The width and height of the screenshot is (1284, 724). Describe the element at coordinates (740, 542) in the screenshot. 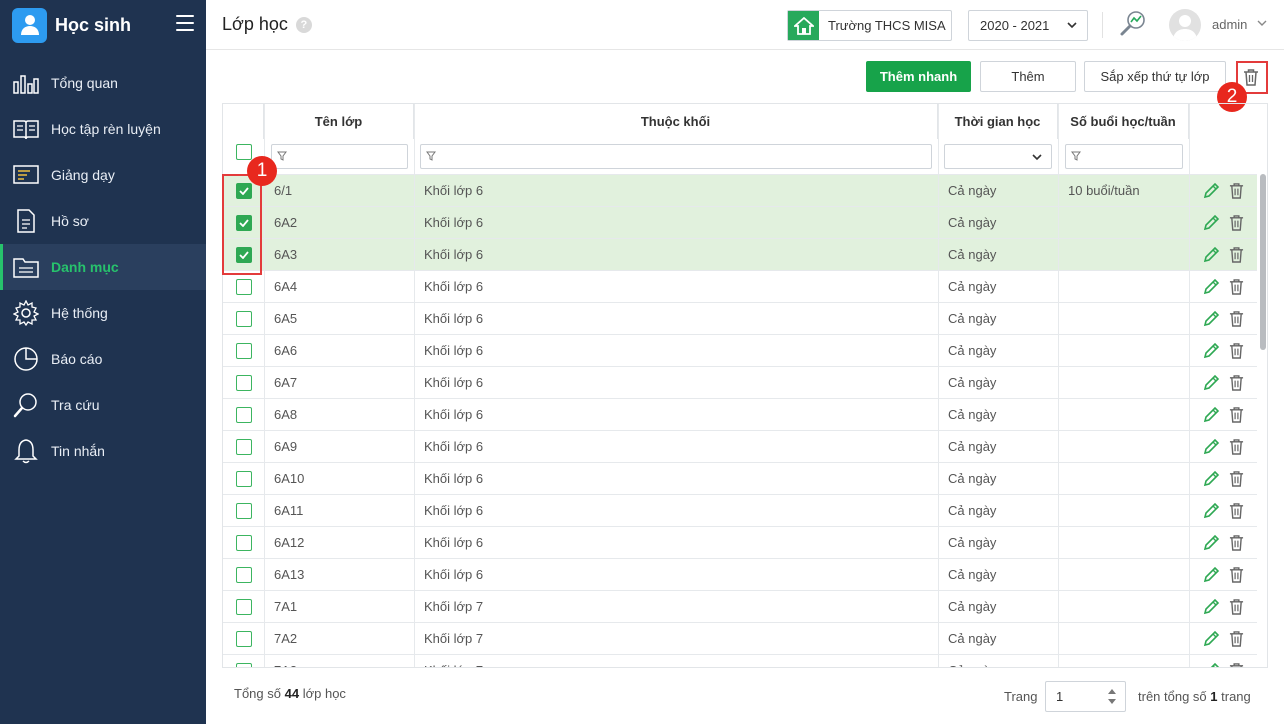

I see `table-row: 6A12 Khối lớp 6 Cả ngày` at that location.